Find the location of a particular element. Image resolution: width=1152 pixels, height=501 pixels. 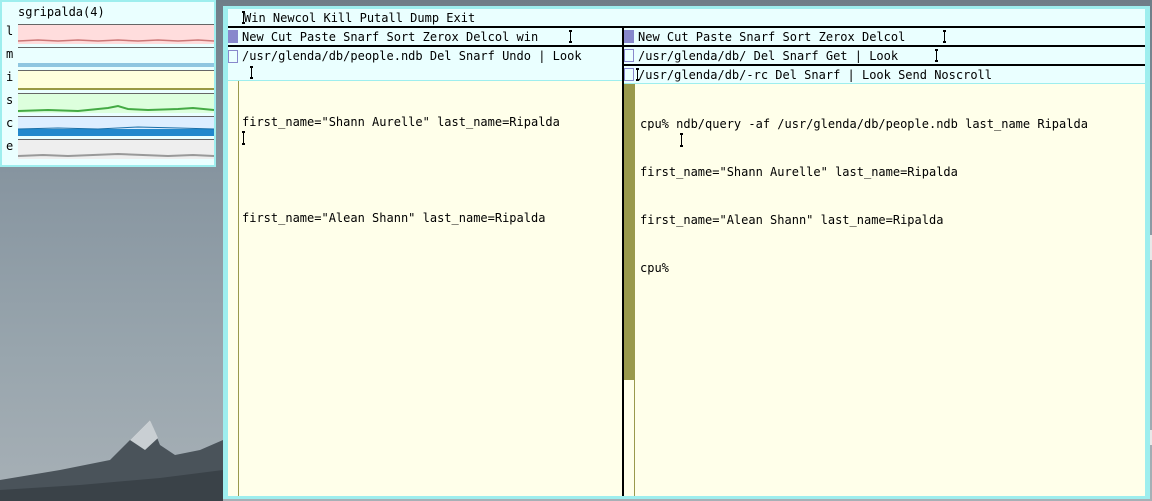

syscall-graph is located at coordinates (116, 103).